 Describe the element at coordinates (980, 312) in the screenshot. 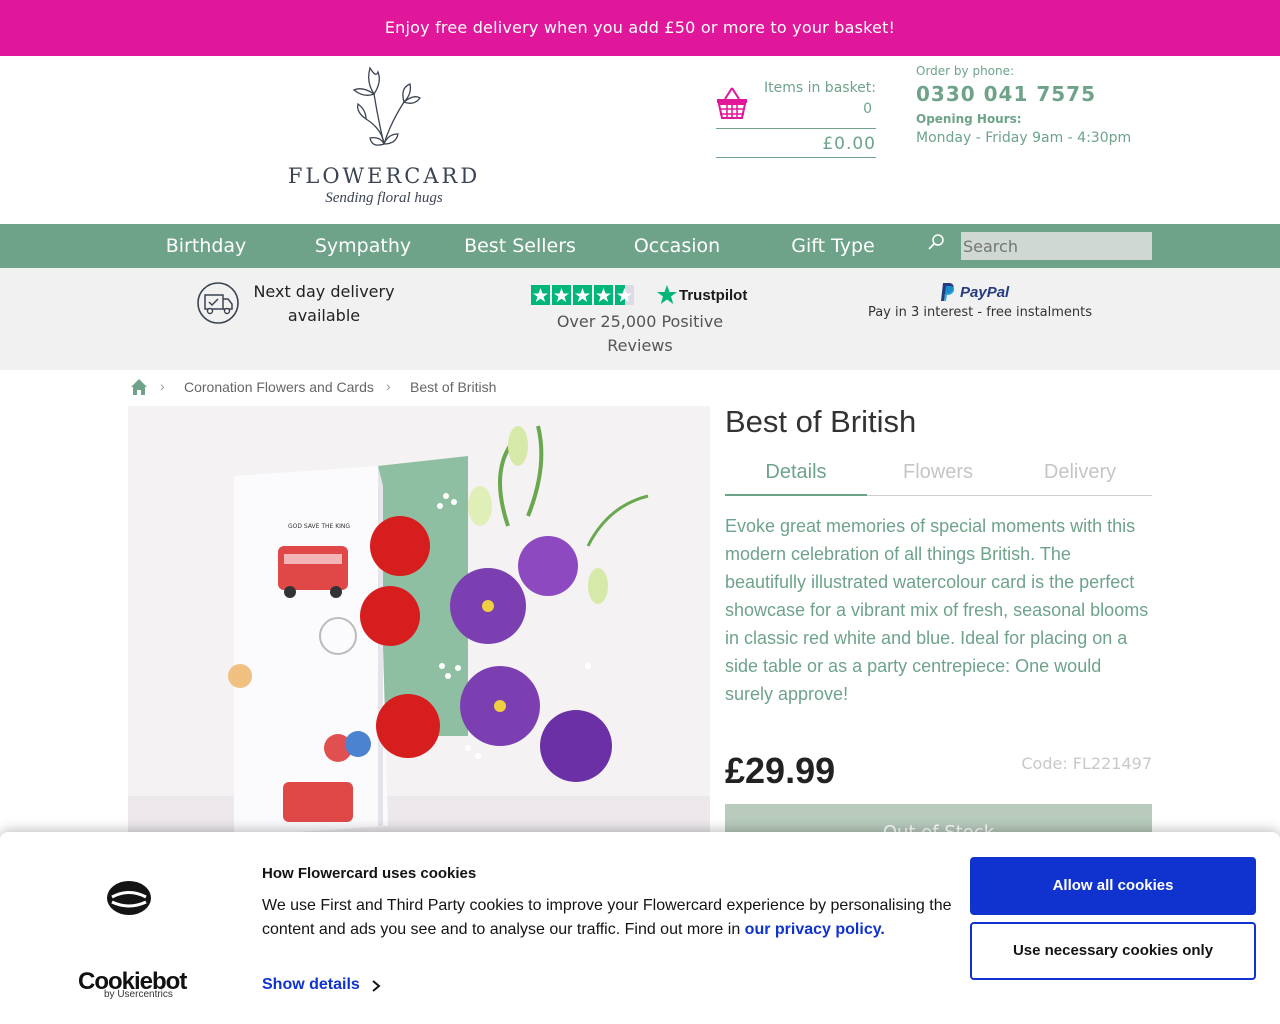

I see `paypal-instalments-text: Pay in 3 interest - free instalments` at that location.